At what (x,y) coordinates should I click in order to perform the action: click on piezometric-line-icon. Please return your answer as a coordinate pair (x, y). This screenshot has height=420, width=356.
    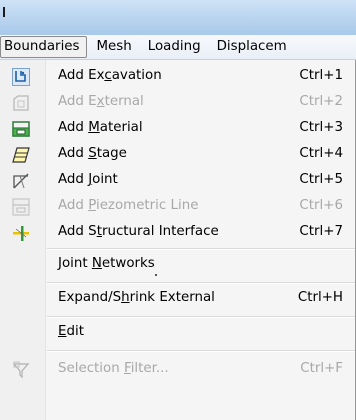
    Looking at the image, I should click on (21, 207).